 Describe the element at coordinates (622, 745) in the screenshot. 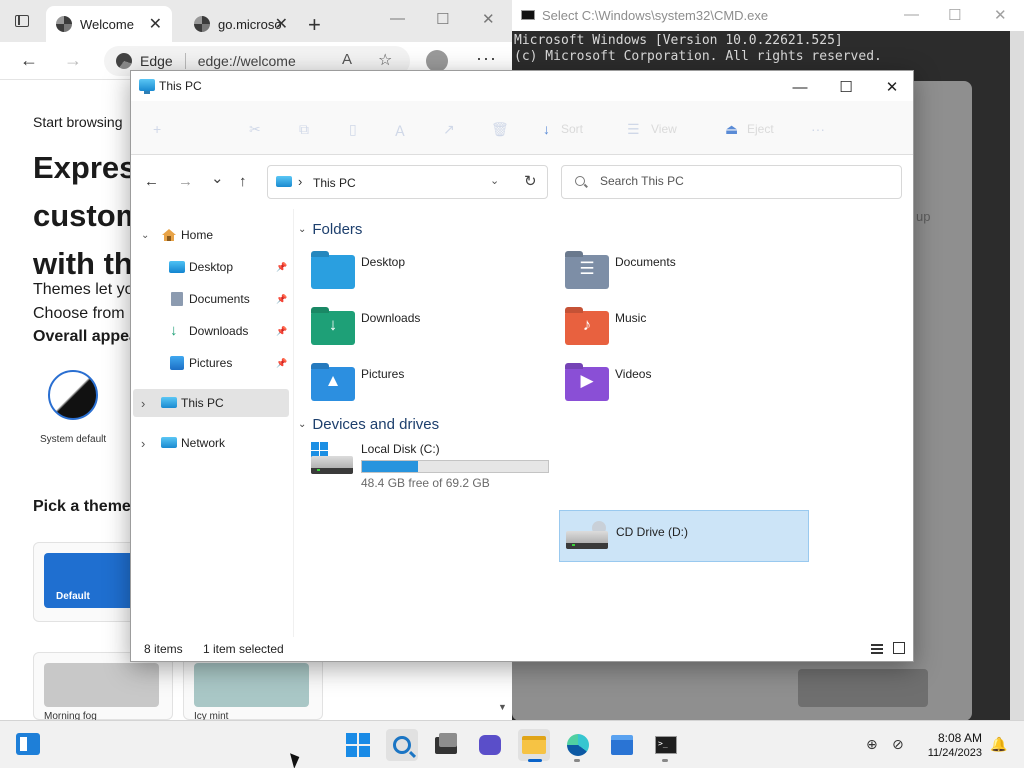

I see `store-taskbar-button` at that location.